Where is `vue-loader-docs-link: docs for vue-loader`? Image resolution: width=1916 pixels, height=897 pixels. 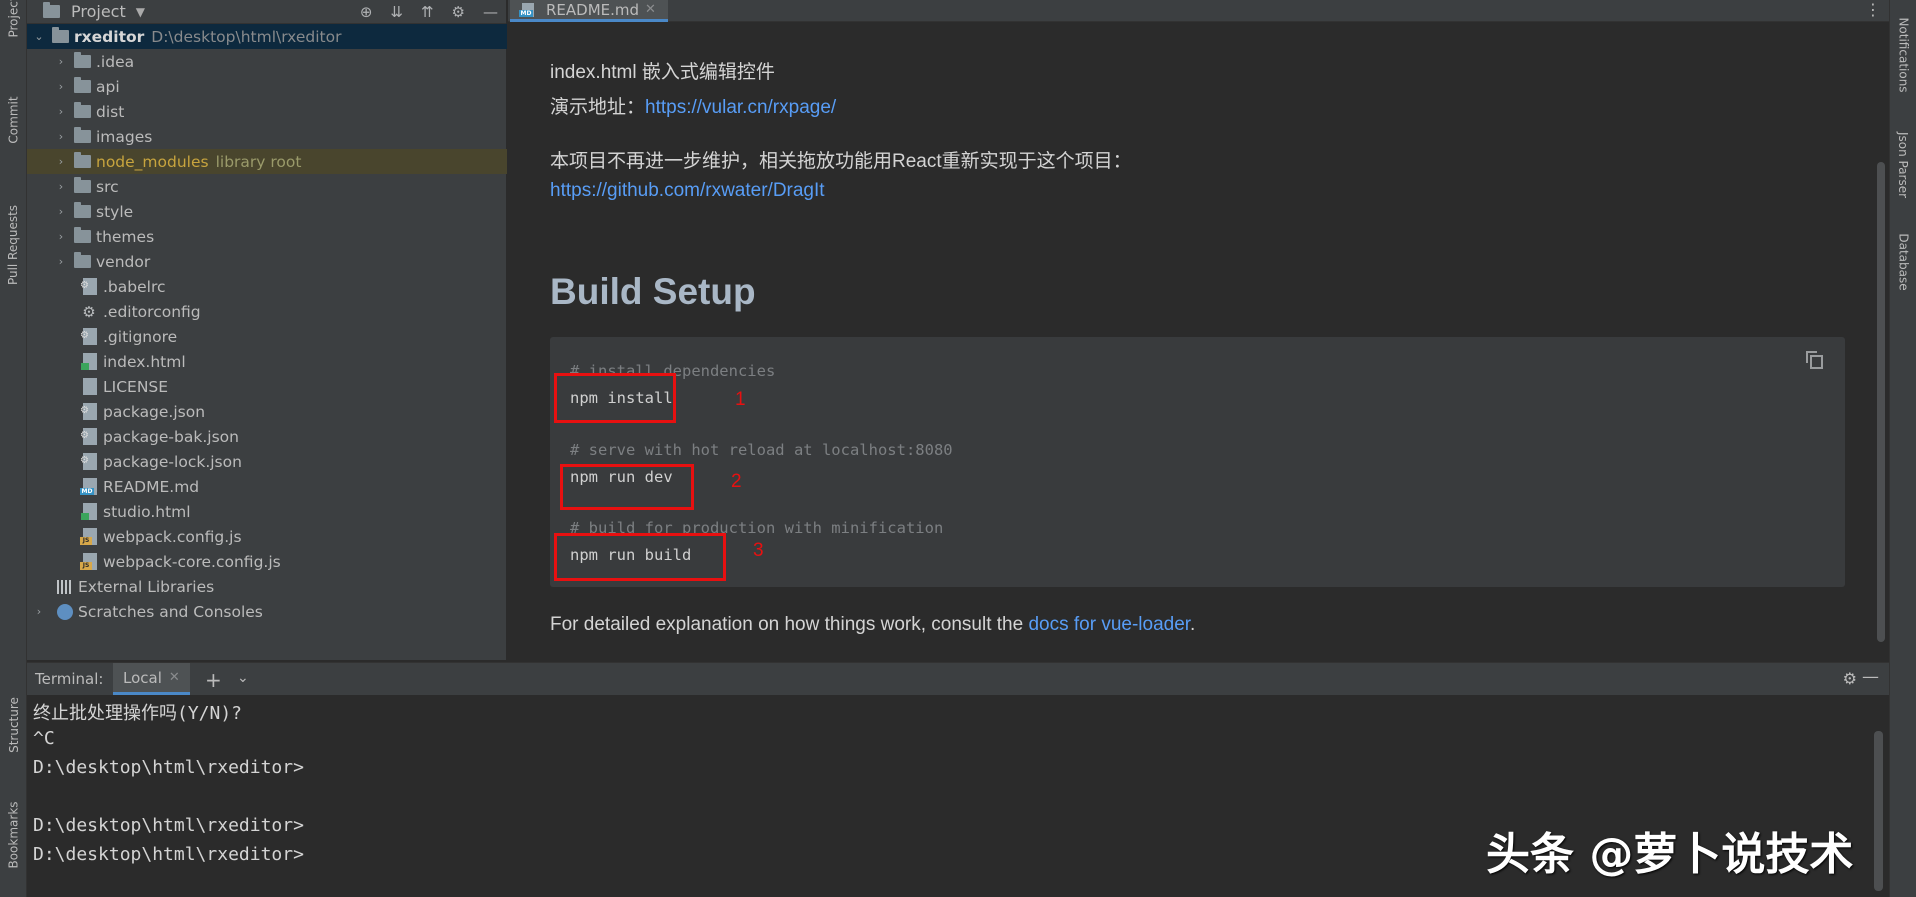 vue-loader-docs-link: docs for vue-loader is located at coordinates (1109, 624).